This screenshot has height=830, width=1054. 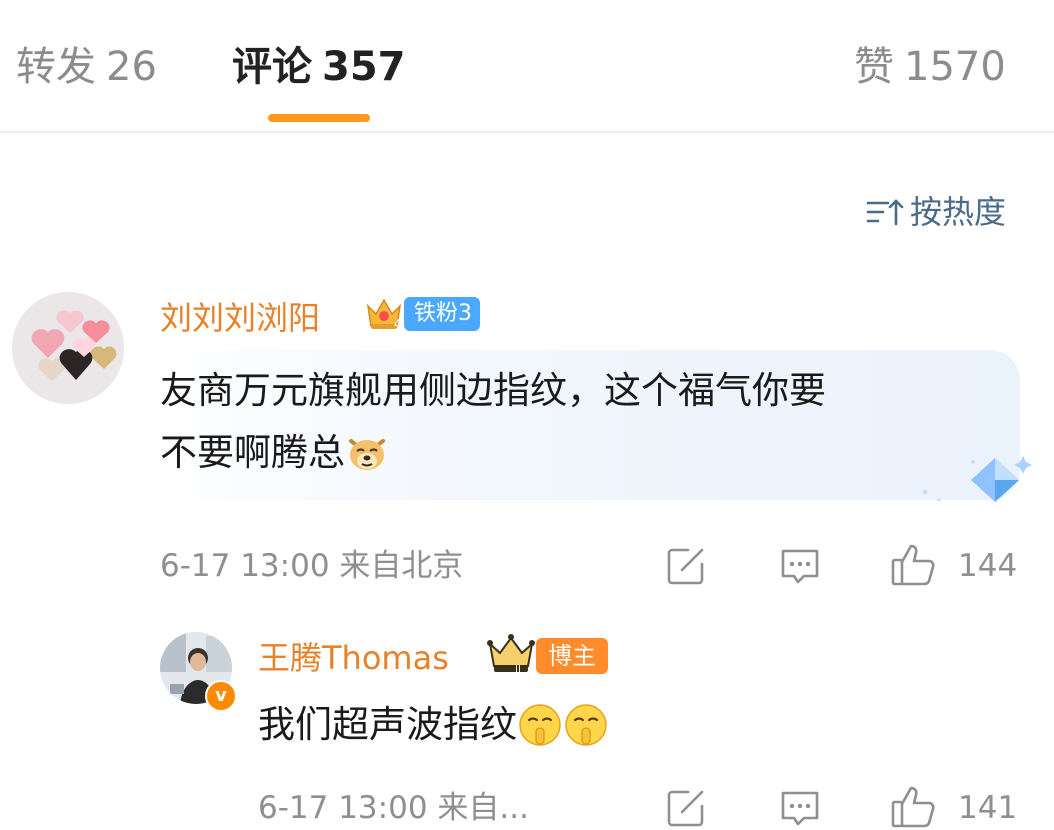 I want to click on avatar-image, so click(x=68, y=348).